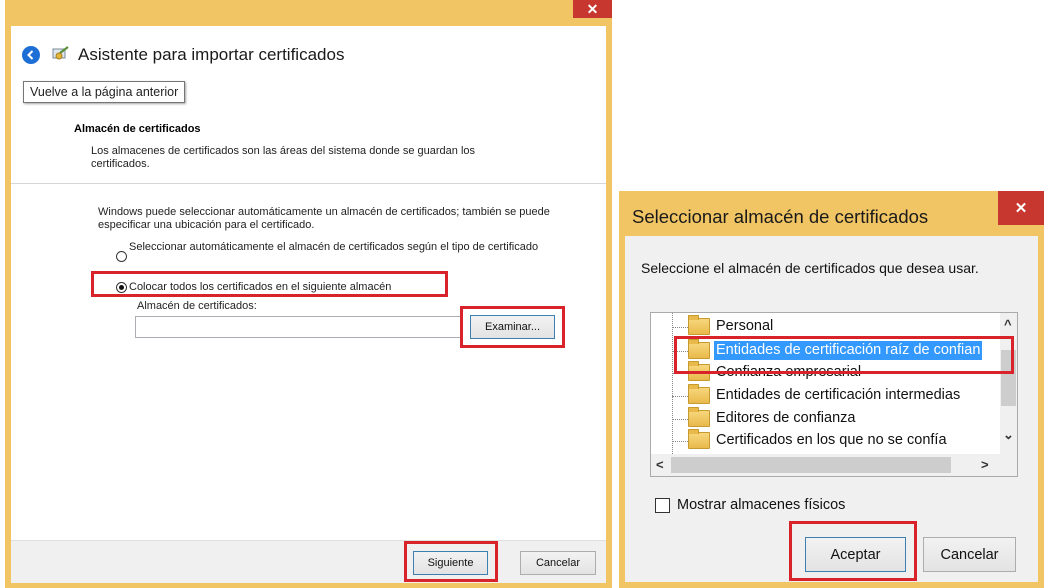  I want to click on certificate-wizard-icon, so click(61, 54).